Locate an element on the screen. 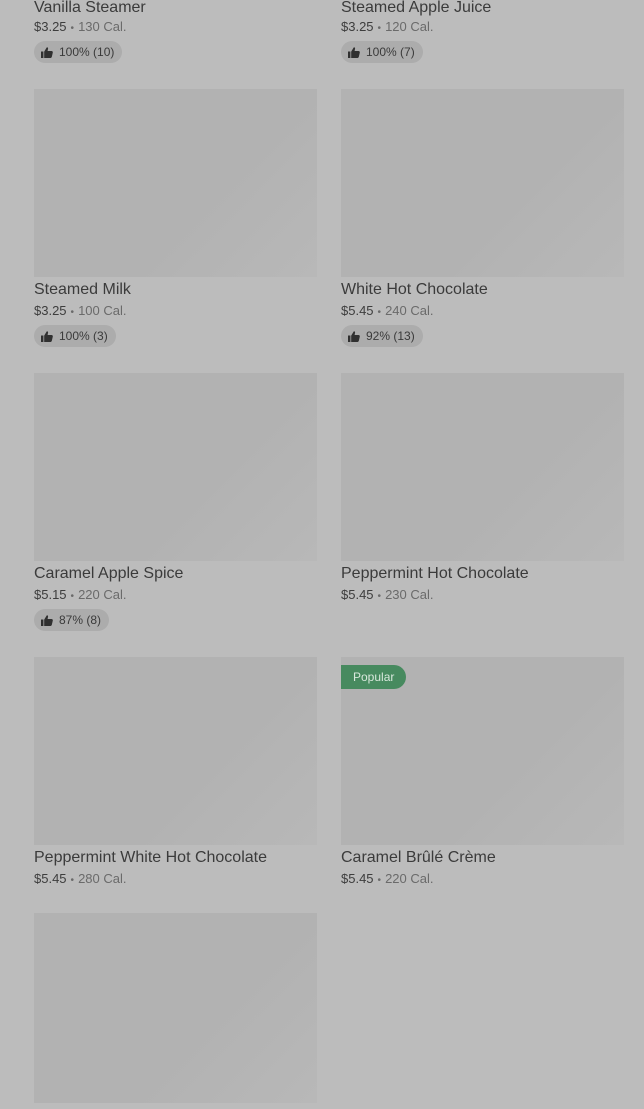 The image size is (644, 1109). rating-badge: 100% (3) is located at coordinates (75, 336).